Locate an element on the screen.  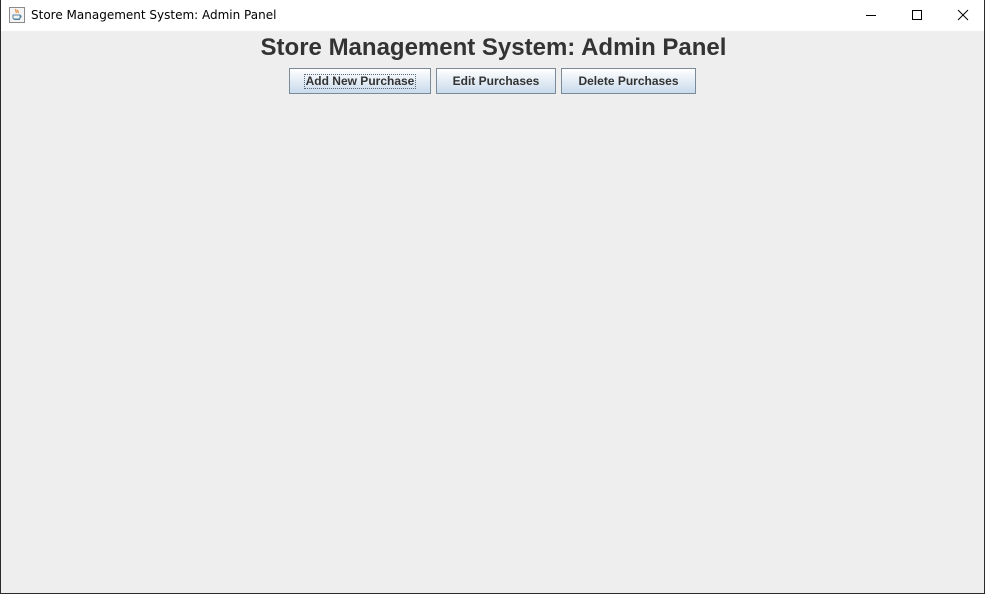
window-title: Store Management System: Admin Panel is located at coordinates (154, 15).